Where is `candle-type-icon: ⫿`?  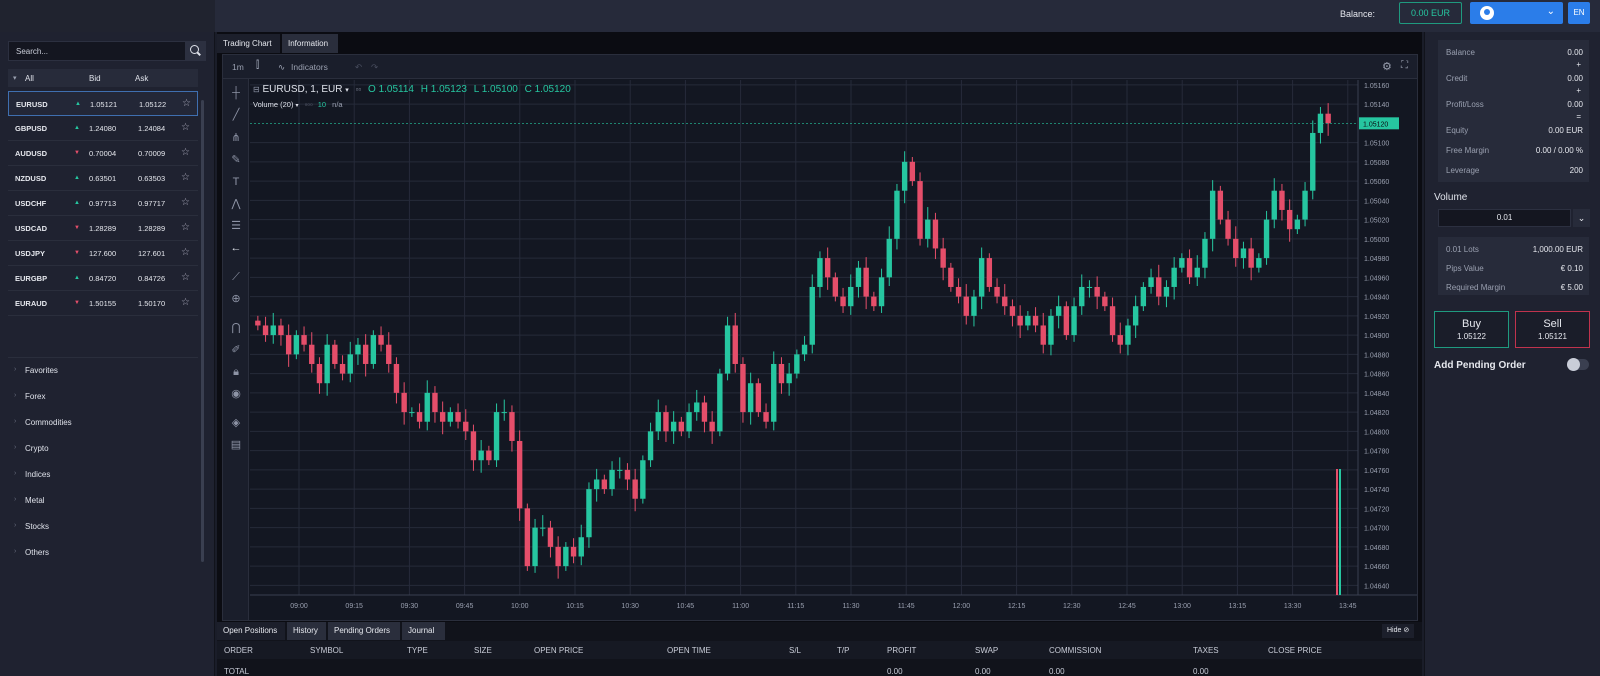 candle-type-icon: ⫿ is located at coordinates (257, 65).